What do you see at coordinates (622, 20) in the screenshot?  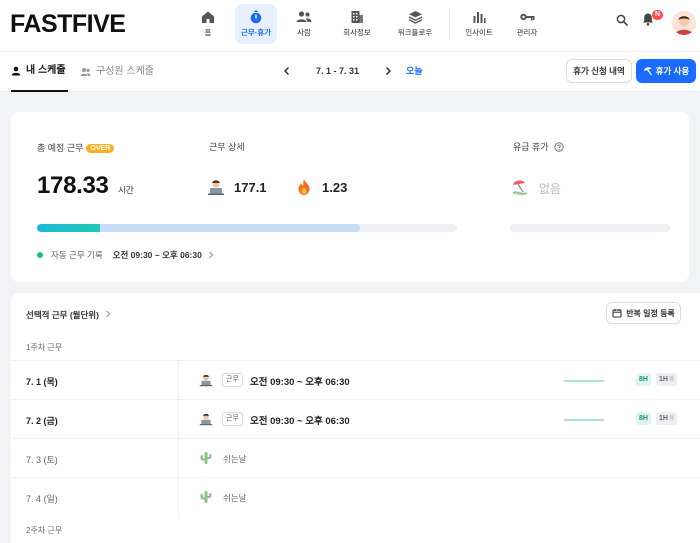 I see `search-icon` at bounding box center [622, 20].